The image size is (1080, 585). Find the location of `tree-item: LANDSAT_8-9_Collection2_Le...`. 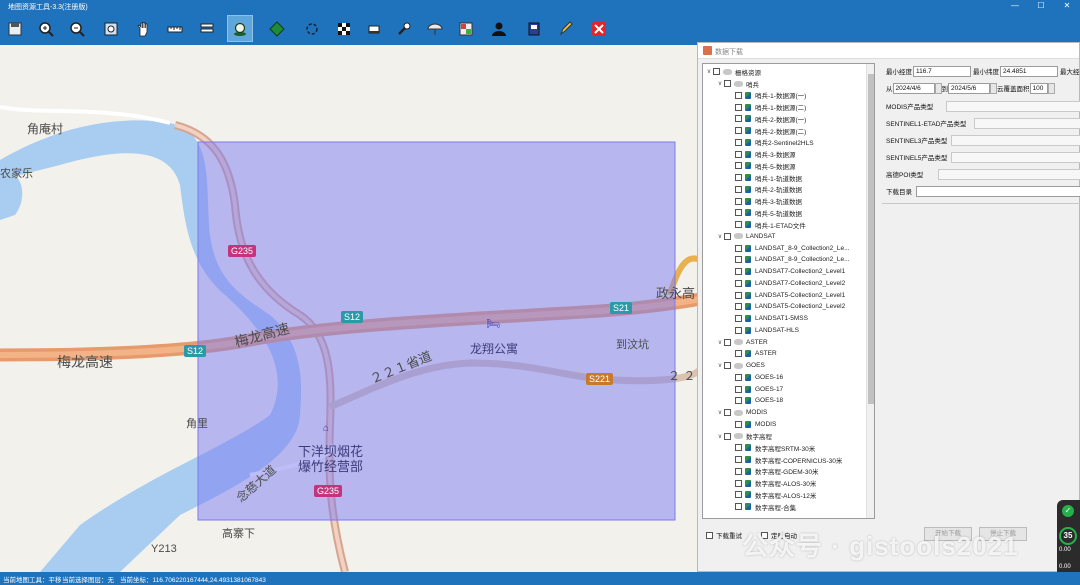

tree-item: LANDSAT_8-9_Collection2_Le... is located at coordinates (788, 260).